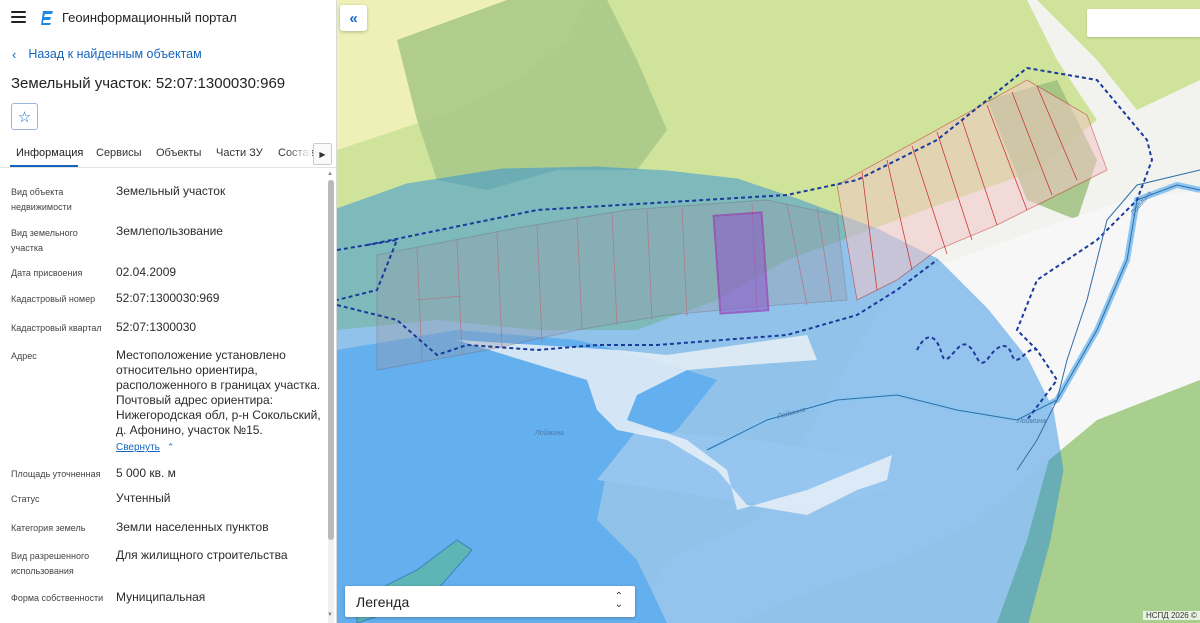 This screenshot has height=623, width=1200. Describe the element at coordinates (14, 54) in the screenshot. I see `chevron-left-icon: ‹` at that location.